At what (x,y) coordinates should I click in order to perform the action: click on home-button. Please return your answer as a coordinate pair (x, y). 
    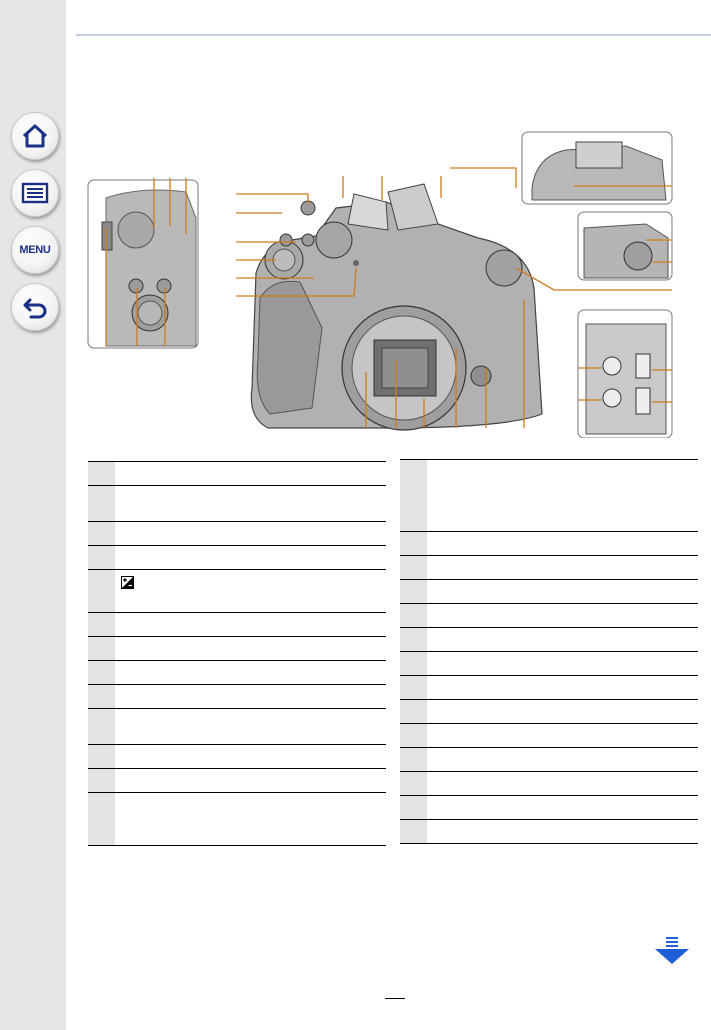
    Looking at the image, I should click on (35, 136).